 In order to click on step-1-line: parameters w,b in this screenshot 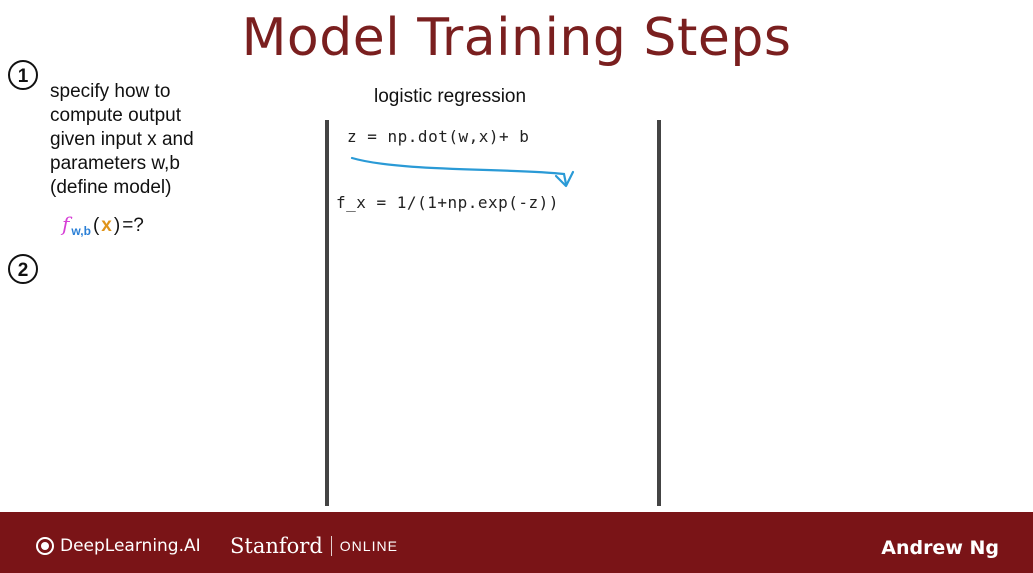, I will do `click(115, 163)`.